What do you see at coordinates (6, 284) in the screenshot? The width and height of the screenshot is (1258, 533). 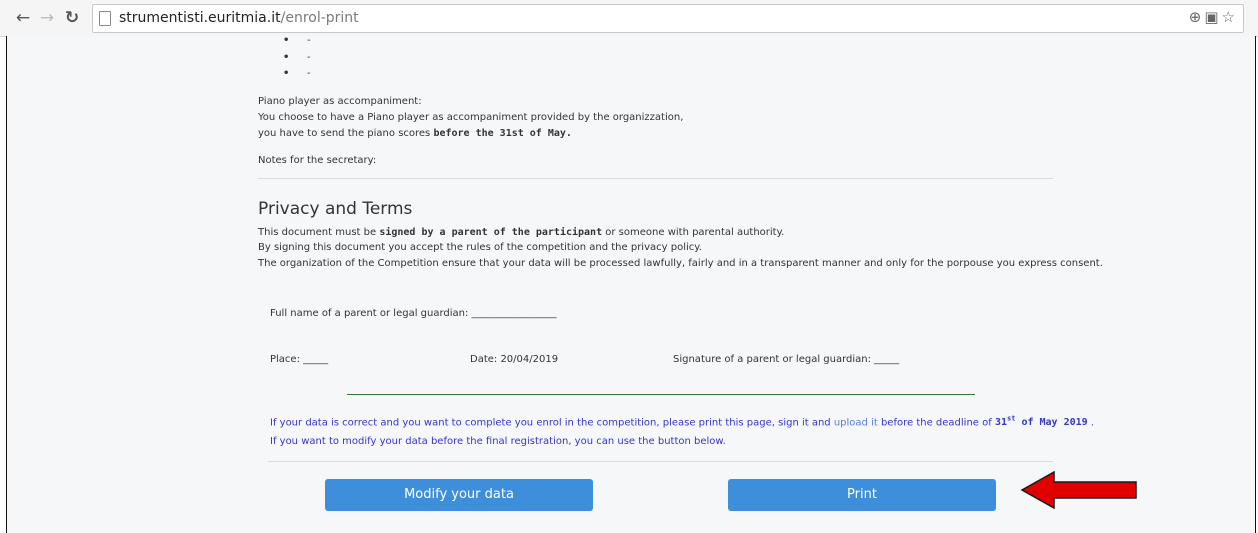 I see `page-border-left` at bounding box center [6, 284].